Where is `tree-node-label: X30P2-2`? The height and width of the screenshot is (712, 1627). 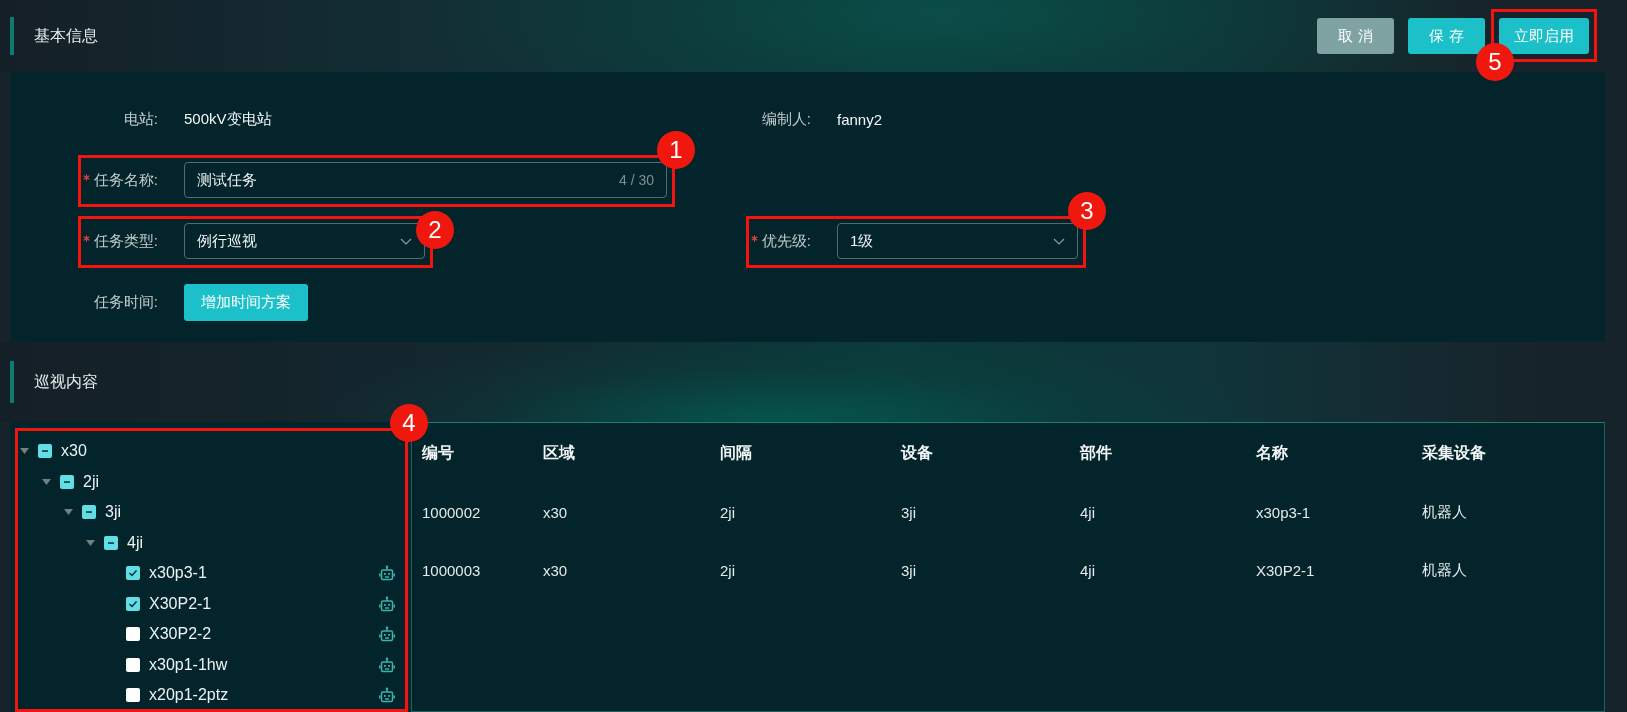 tree-node-label: X30P2-2 is located at coordinates (180, 634).